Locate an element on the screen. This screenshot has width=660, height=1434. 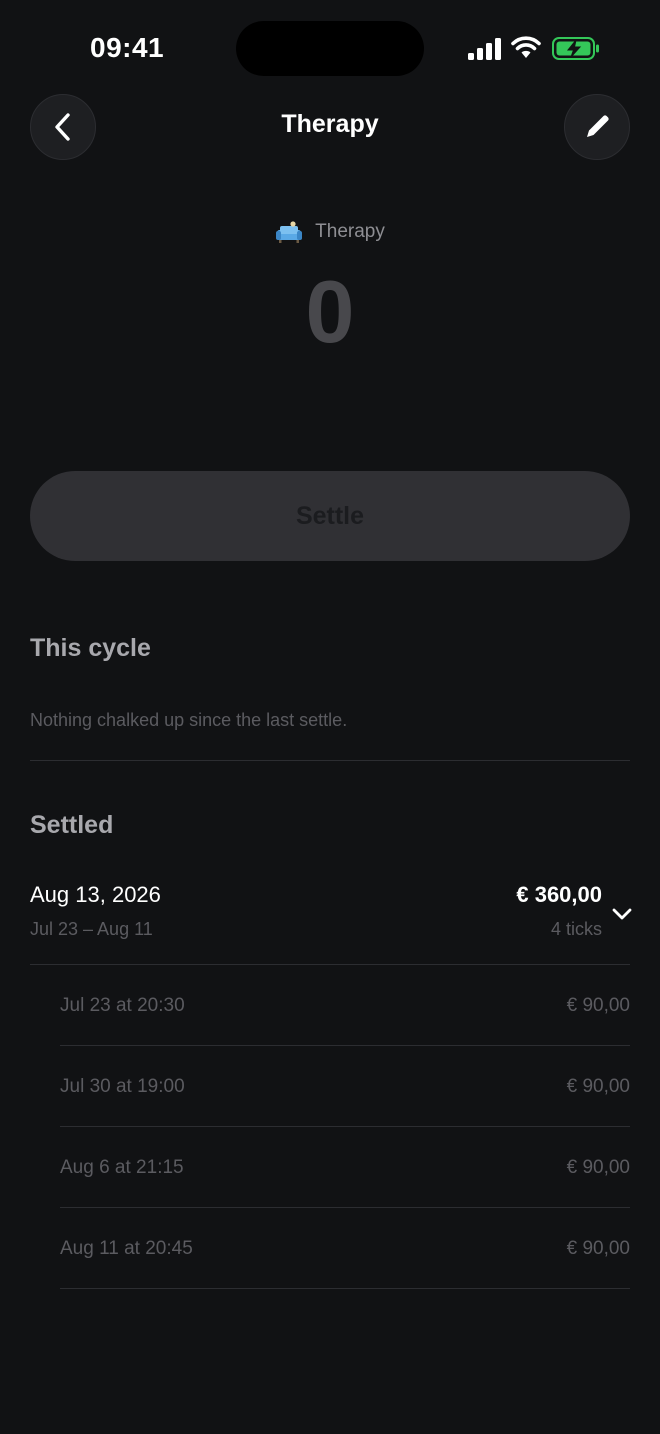
entry-date: Aug 6 at 21:15 is located at coordinates (122, 1167).